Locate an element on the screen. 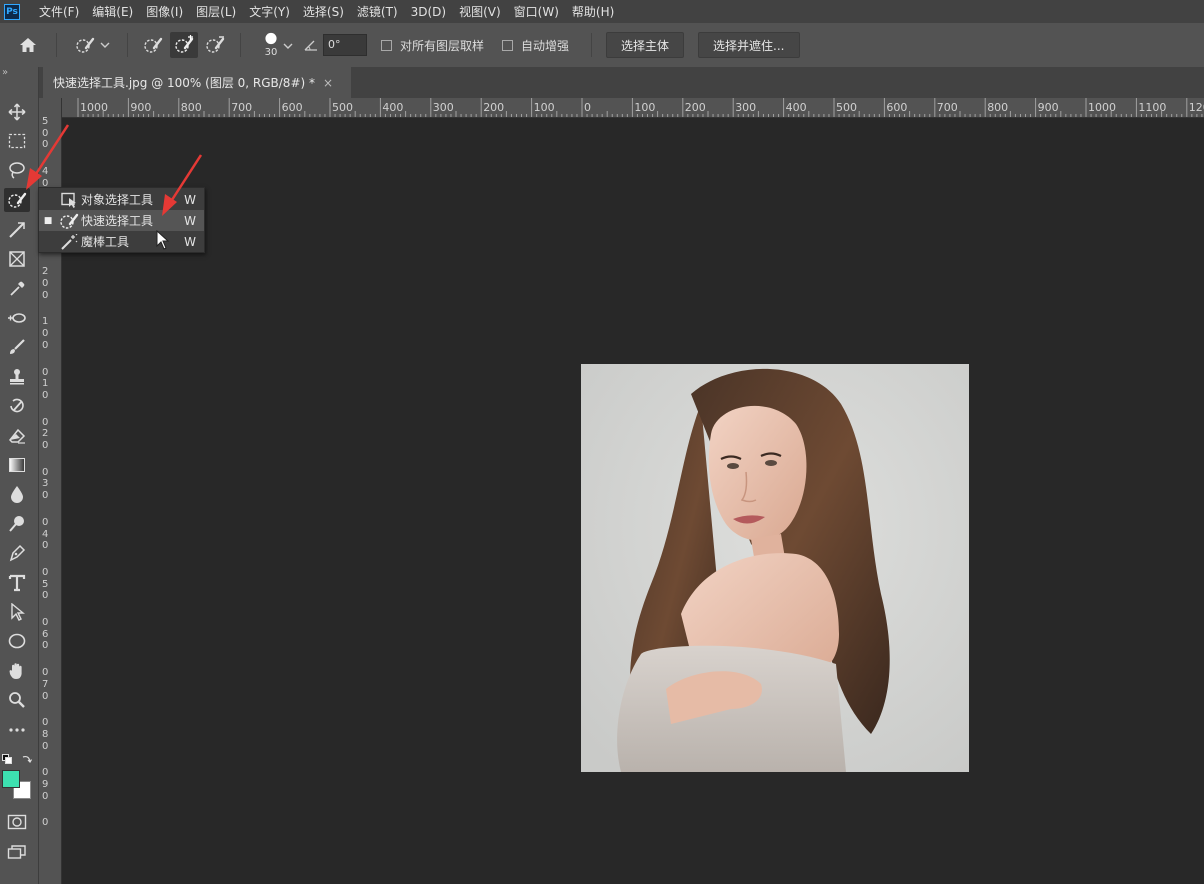 This screenshot has width=1204, height=884. document-tab-title: 快速选择工具.jpg @ 100% (图层 0, RGB/8#) * is located at coordinates (184, 83).